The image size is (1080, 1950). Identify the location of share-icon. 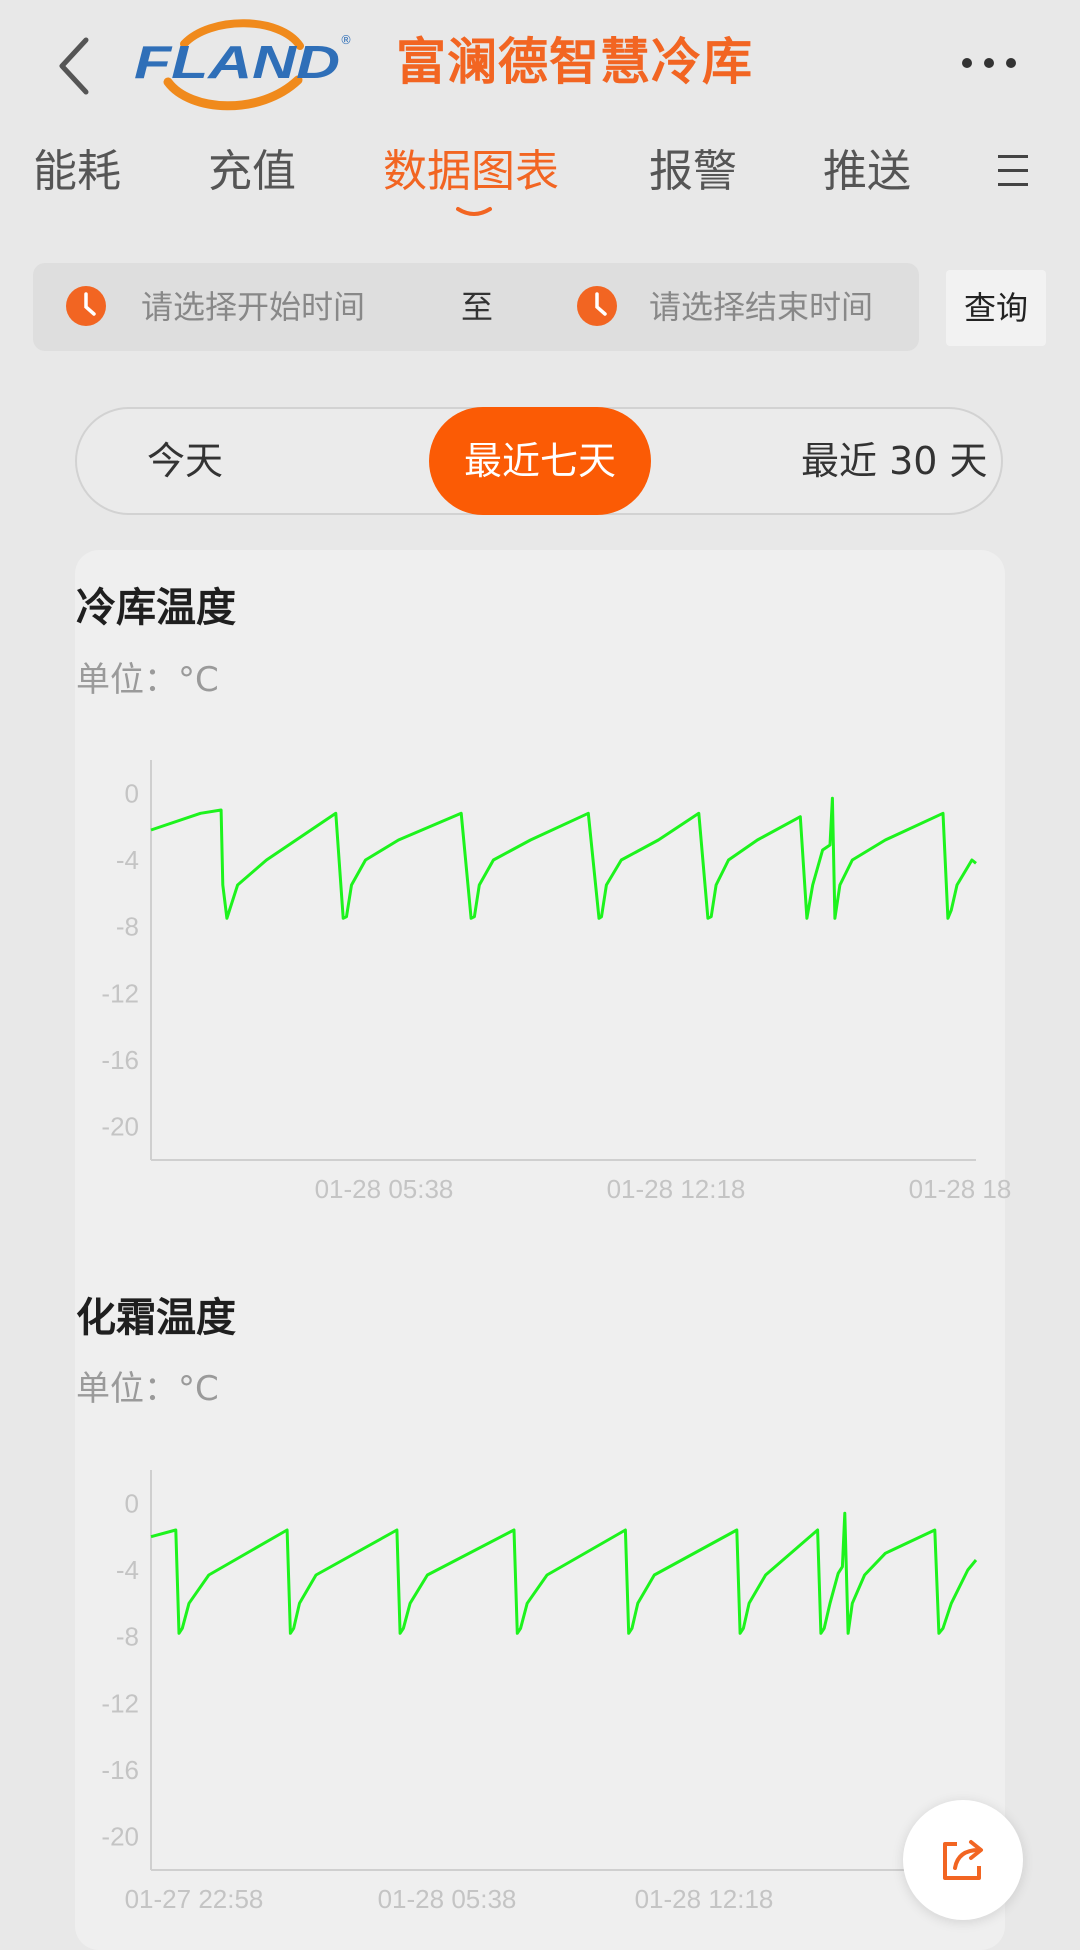
(963, 1860).